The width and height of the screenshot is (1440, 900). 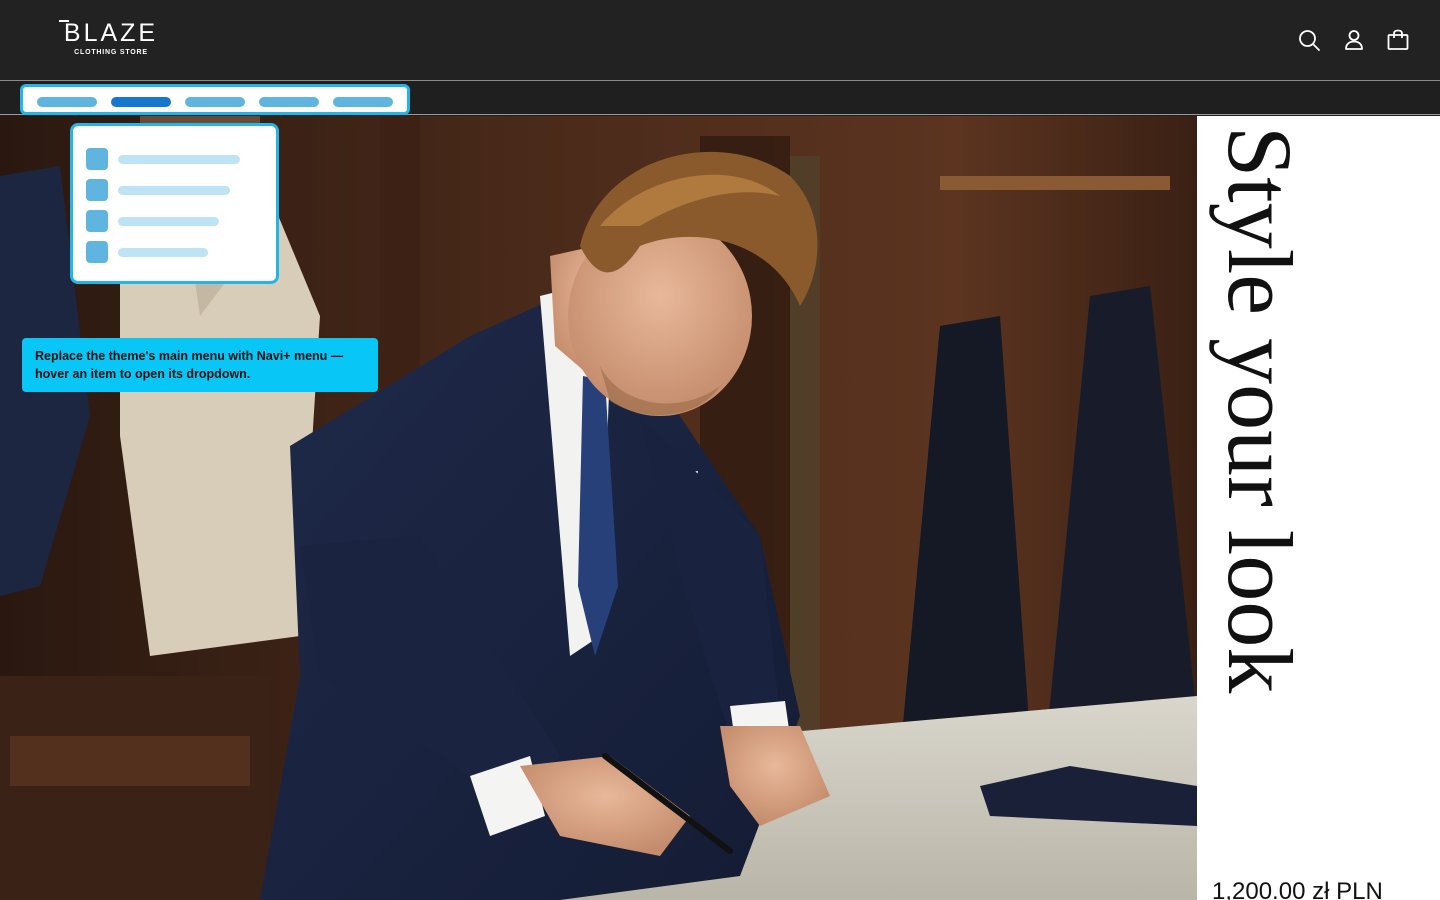 I want to click on product-title: Style your look, so click(x=1260, y=486).